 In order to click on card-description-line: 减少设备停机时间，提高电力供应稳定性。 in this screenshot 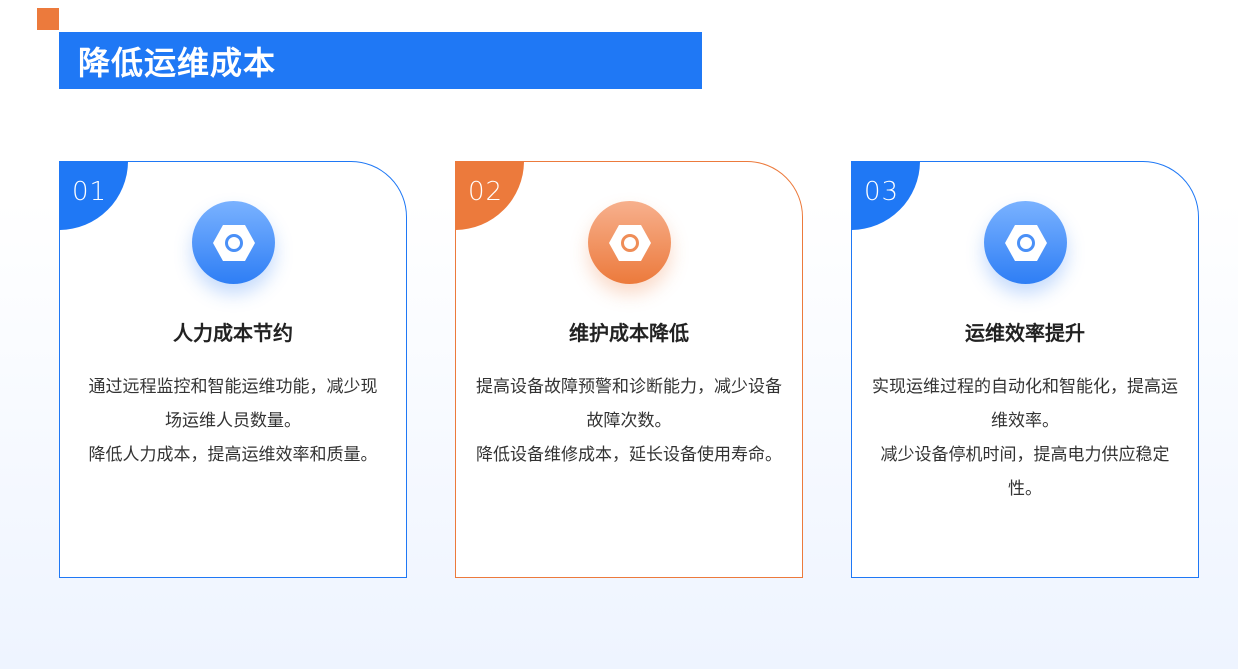, I will do `click(1025, 472)`.